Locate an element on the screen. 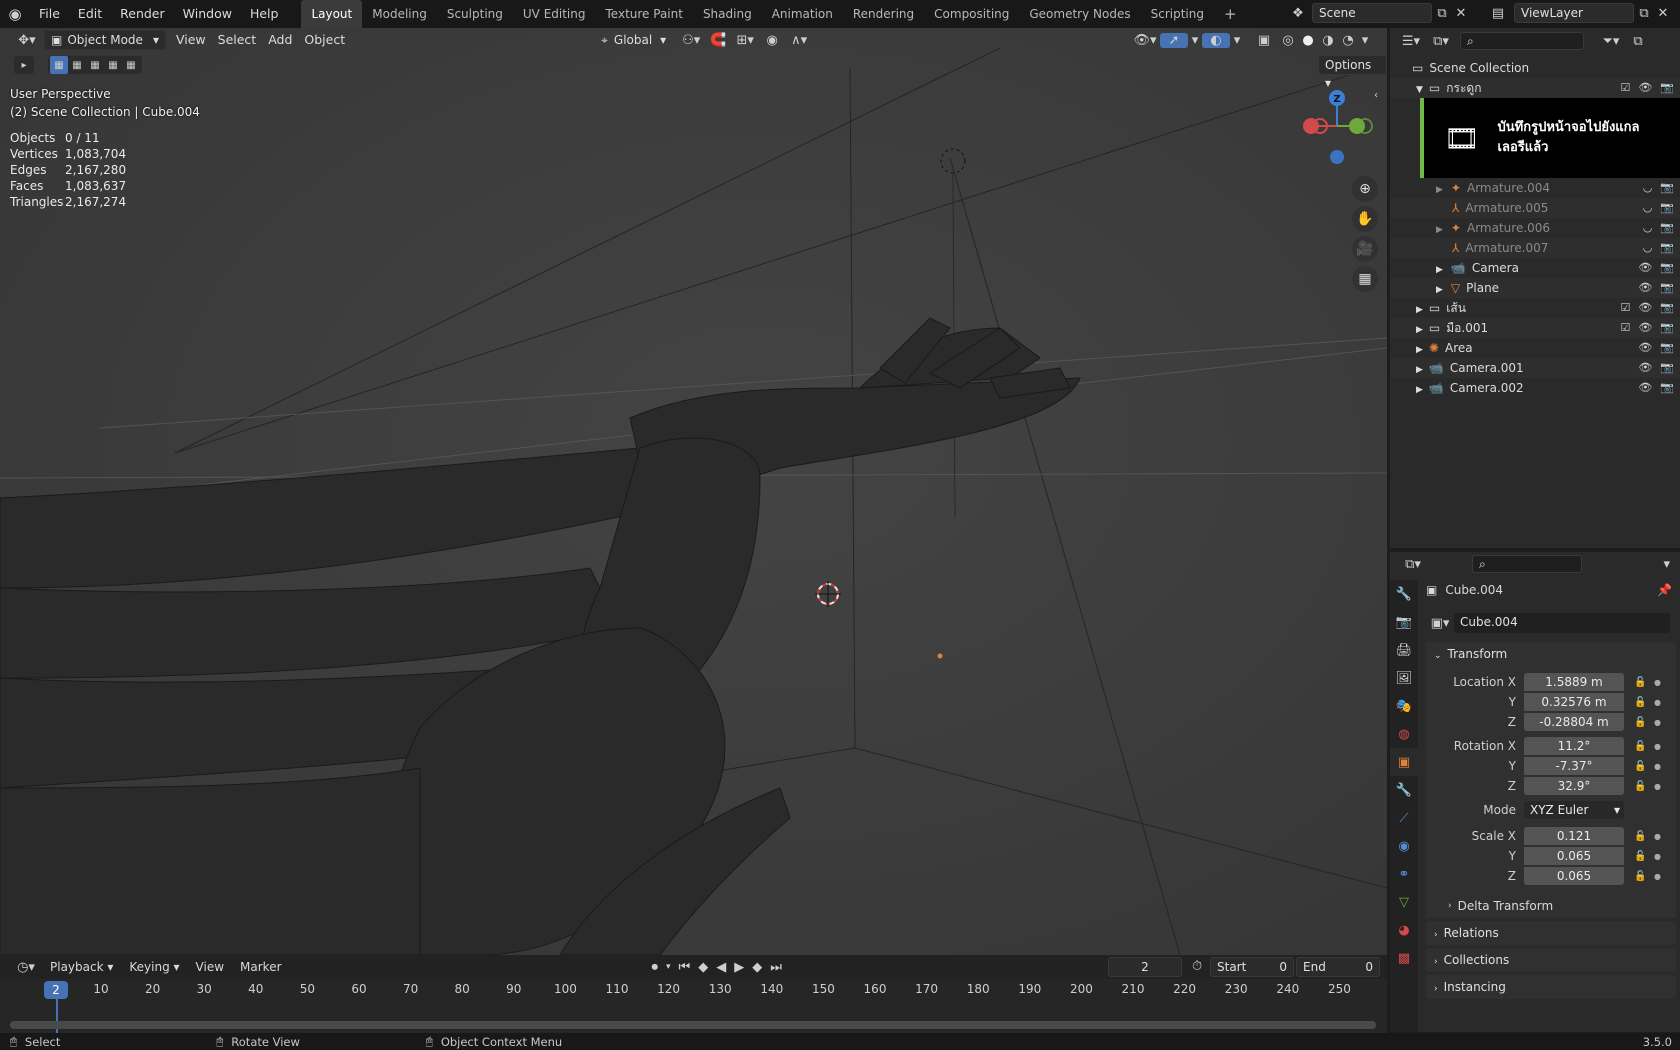 This screenshot has height=1050, width=1680. playhead: 2 is located at coordinates (56, 990).